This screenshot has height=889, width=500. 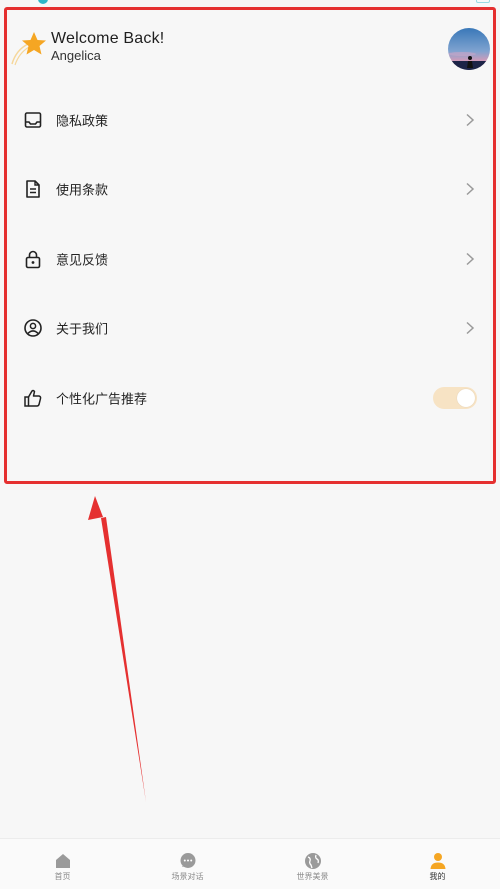 I want to click on nav-item-mine: 我的, so click(x=437, y=864).